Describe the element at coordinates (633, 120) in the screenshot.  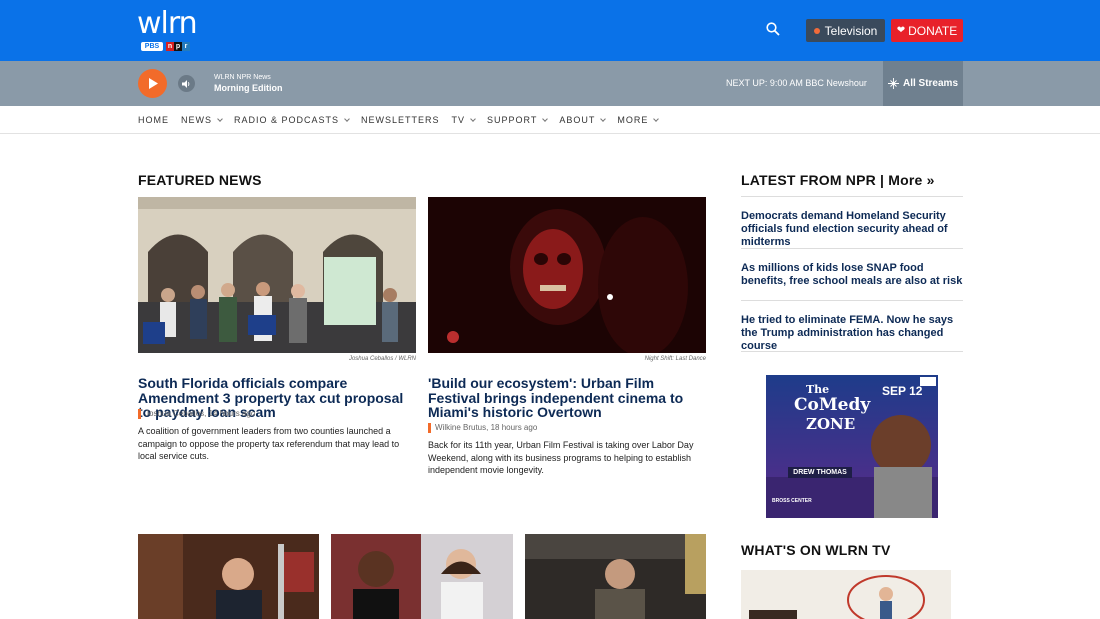
I see `nav-label: MORE` at that location.